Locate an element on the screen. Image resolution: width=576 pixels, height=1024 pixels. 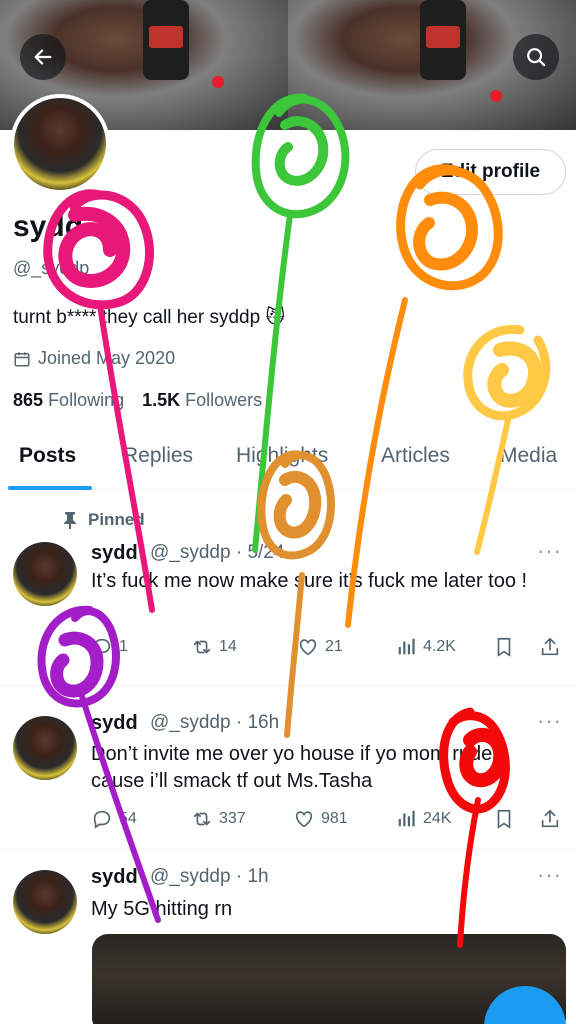
repost-count: 337 is located at coordinates (232, 818).